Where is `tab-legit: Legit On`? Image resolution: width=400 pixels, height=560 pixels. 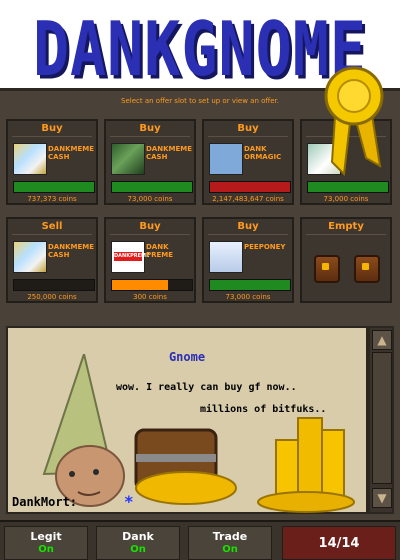
tab-legit: Legit On is located at coordinates (46, 543).